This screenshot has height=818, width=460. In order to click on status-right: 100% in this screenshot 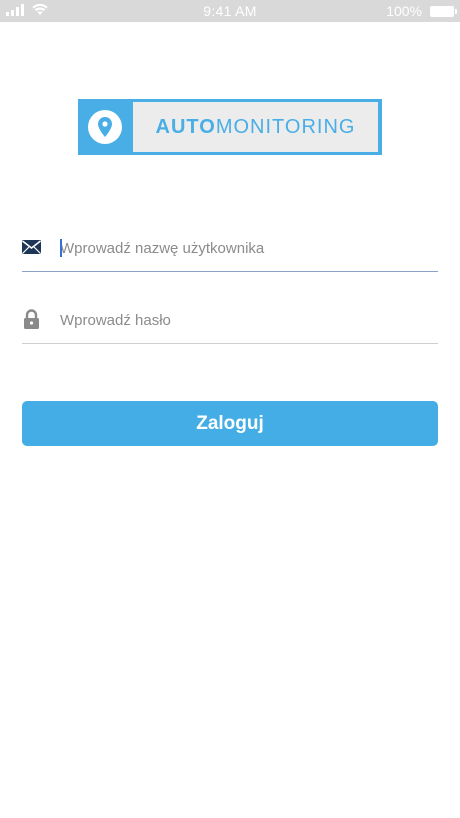, I will do `click(421, 11)`.